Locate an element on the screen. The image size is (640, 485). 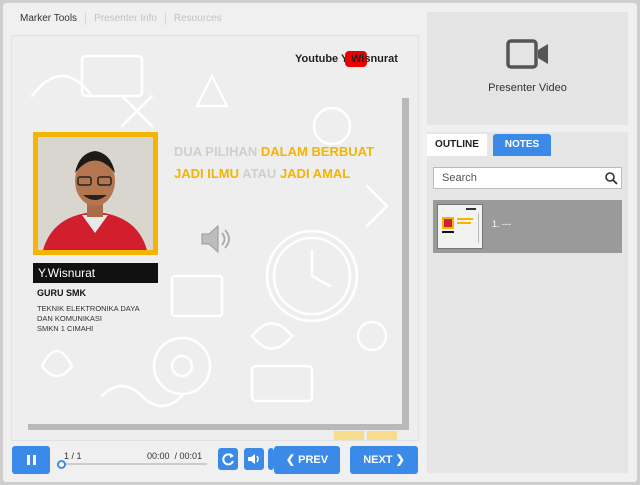
search-box is located at coordinates (527, 178).